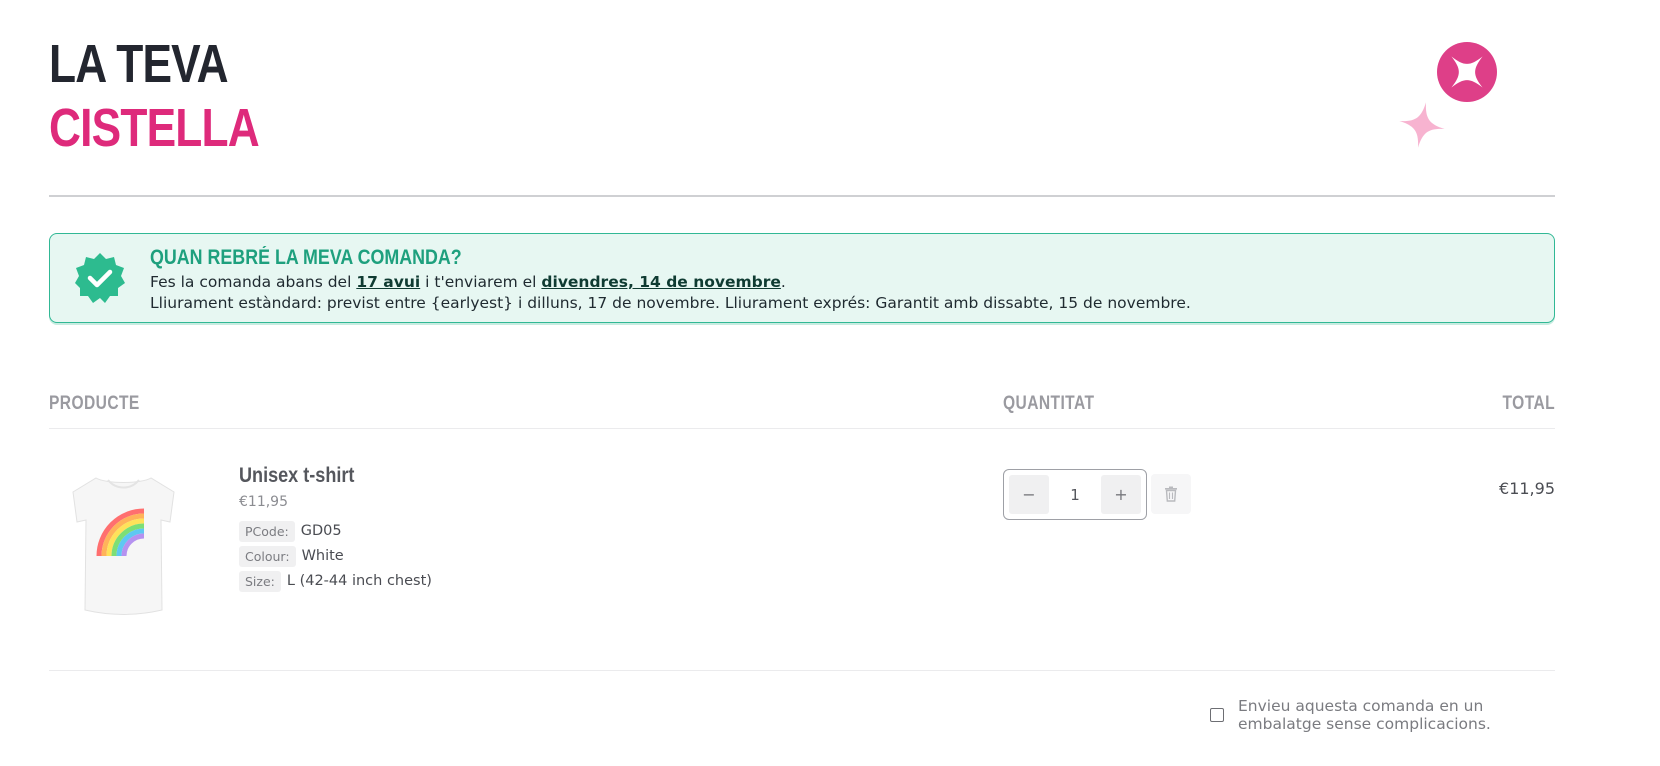  What do you see at coordinates (260, 581) in the screenshot?
I see `attribute-key: Size:` at bounding box center [260, 581].